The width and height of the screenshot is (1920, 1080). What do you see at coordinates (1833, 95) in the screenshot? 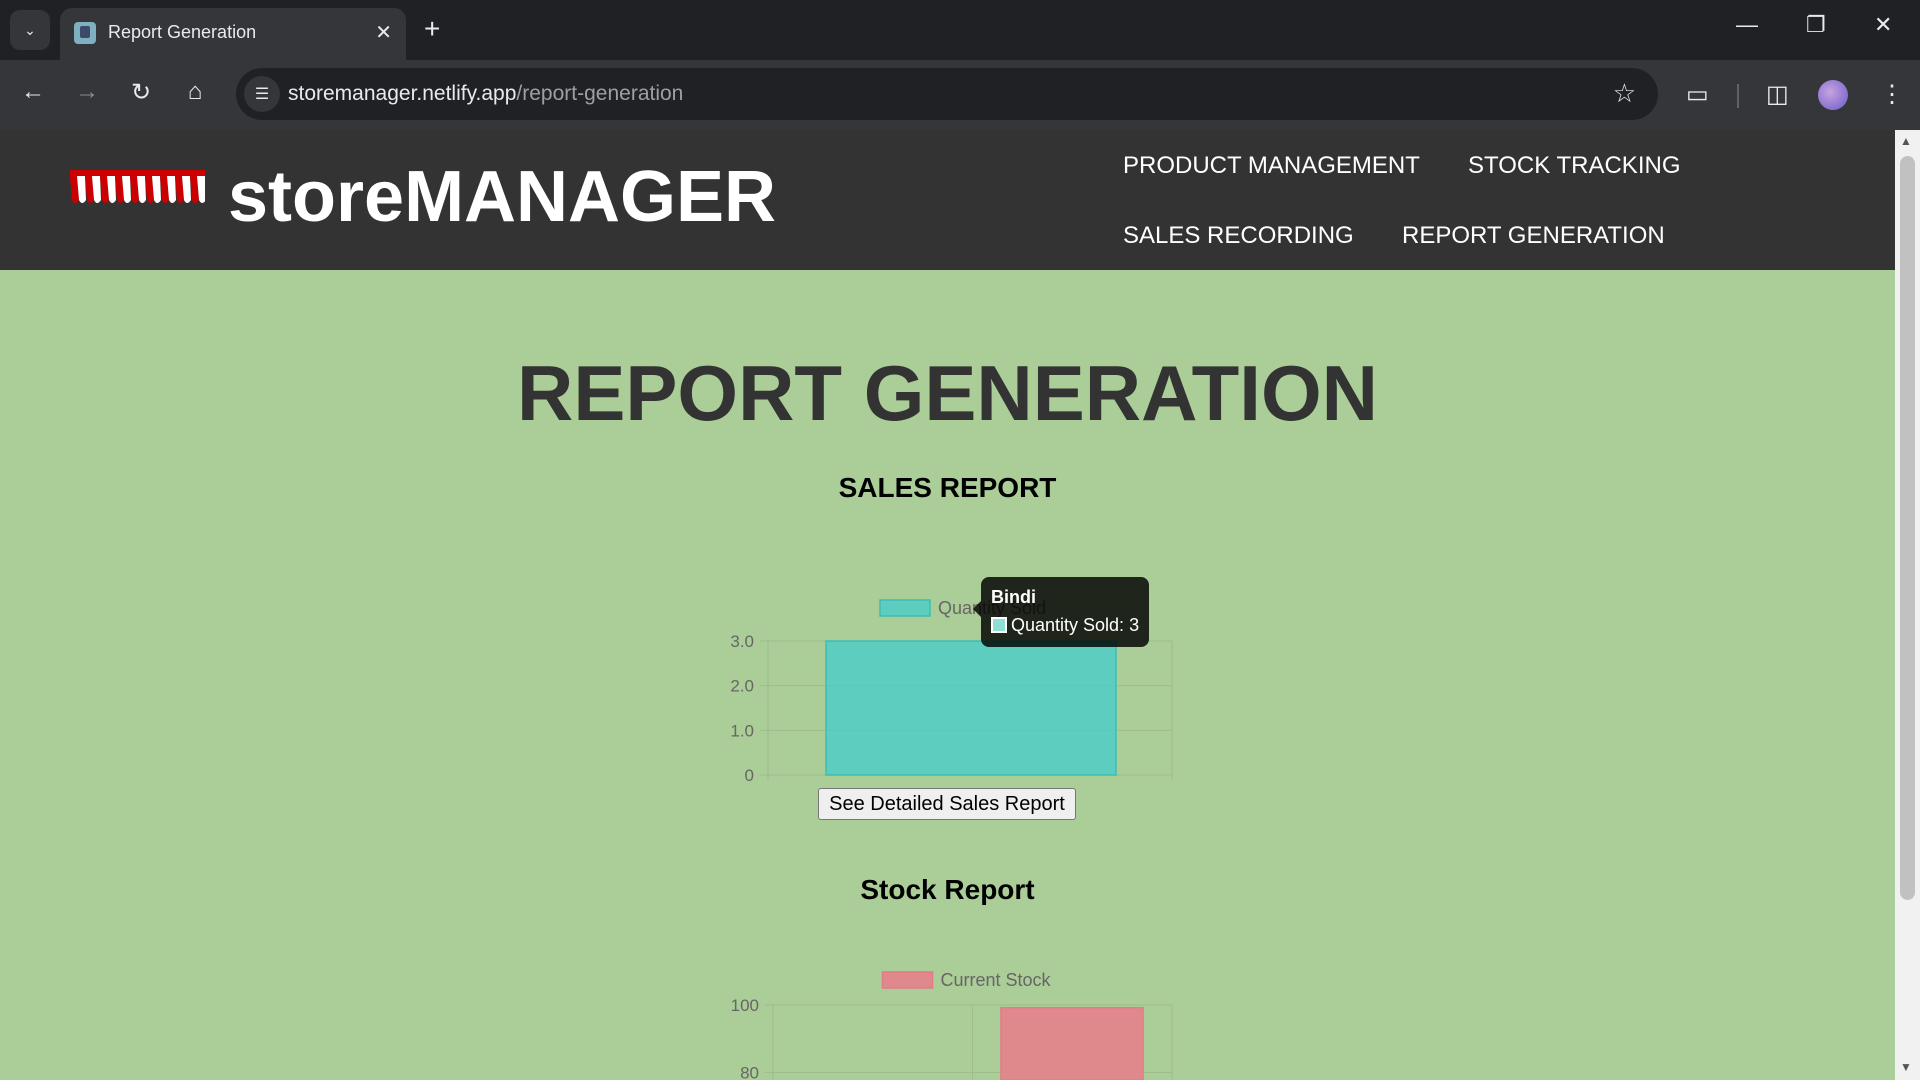
I see `profile-avatar` at bounding box center [1833, 95].